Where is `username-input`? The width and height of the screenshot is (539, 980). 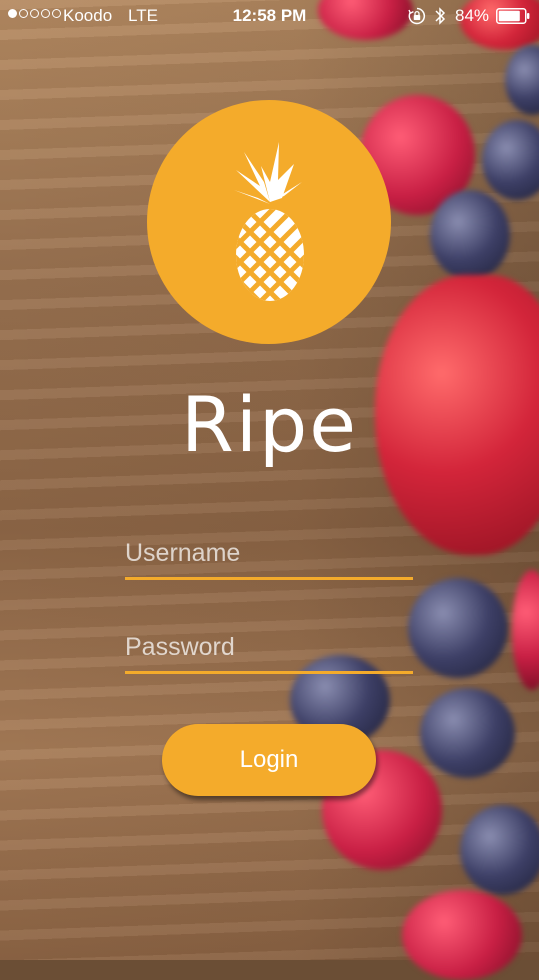 username-input is located at coordinates (269, 553).